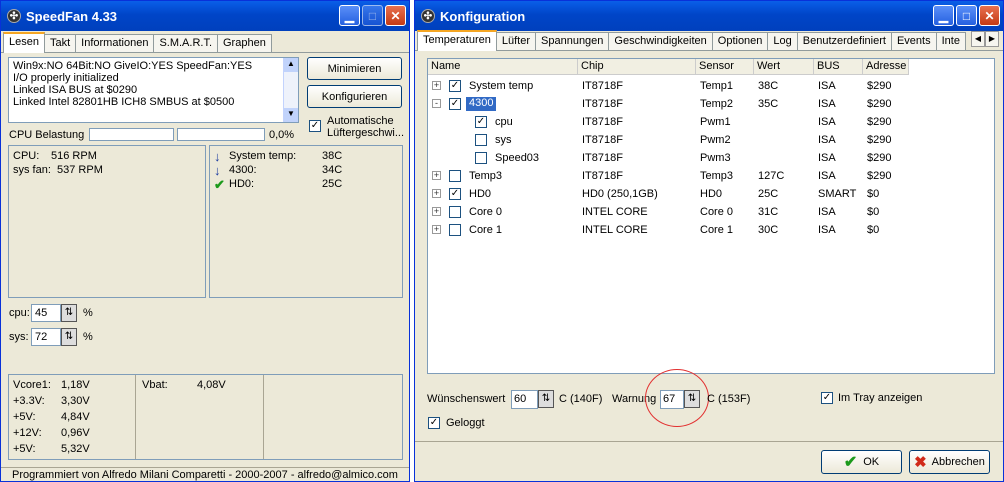  I want to click on cell-sensor: Temp3, so click(717, 176).